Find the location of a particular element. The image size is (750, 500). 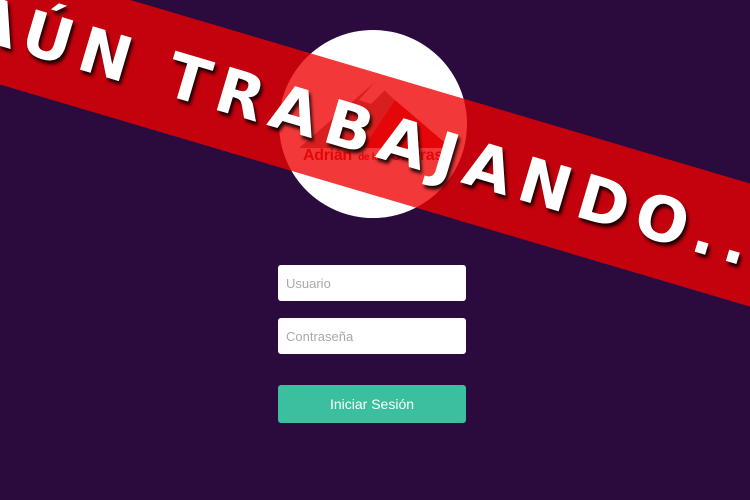

password-input is located at coordinates (372, 336).